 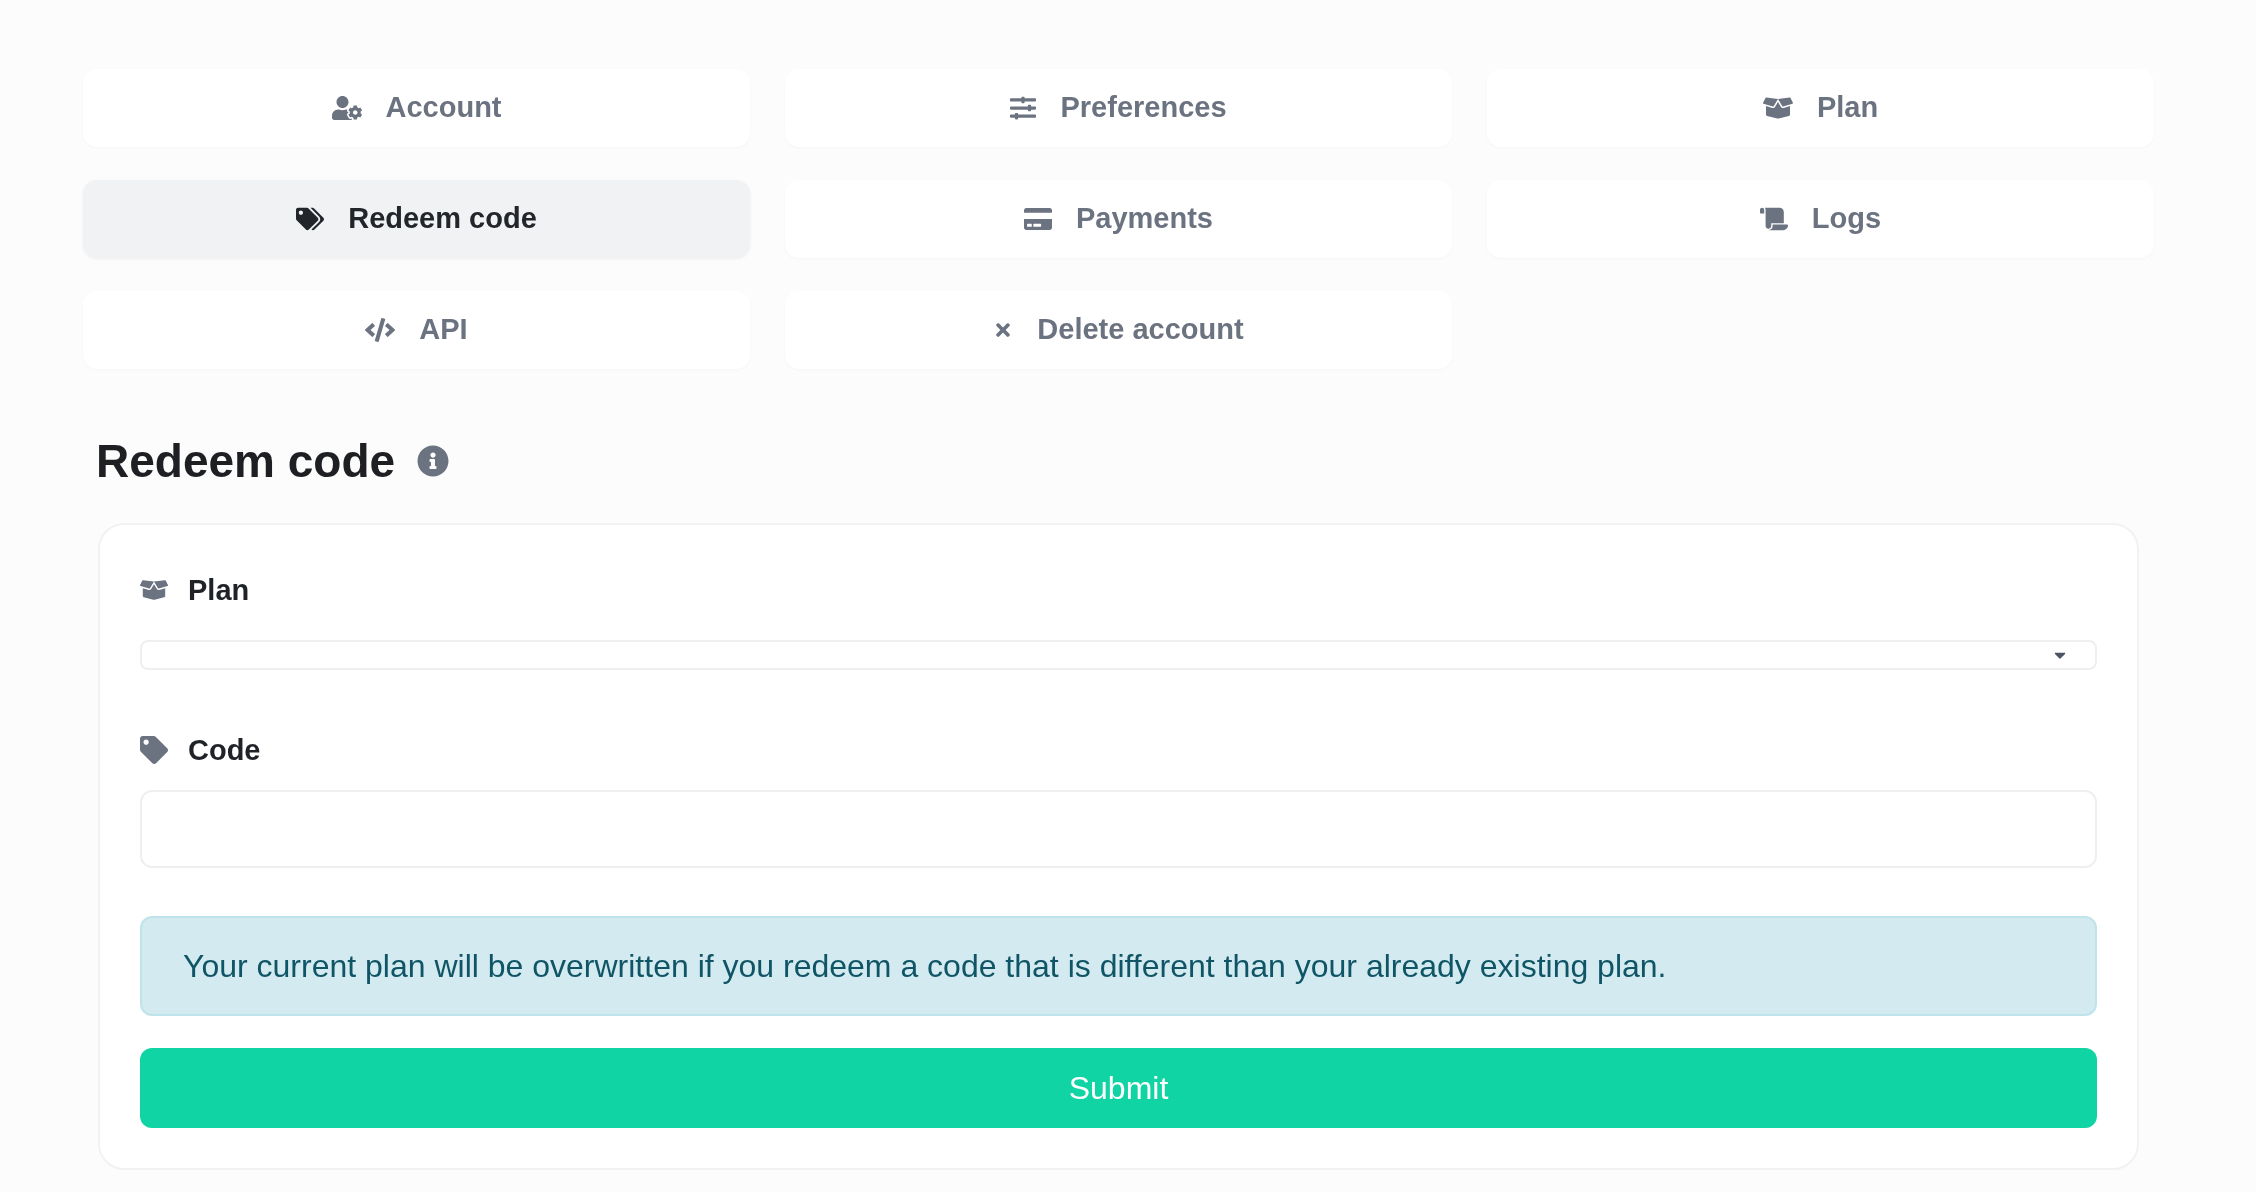 What do you see at coordinates (1023, 108) in the screenshot?
I see `sliders-icon` at bounding box center [1023, 108].